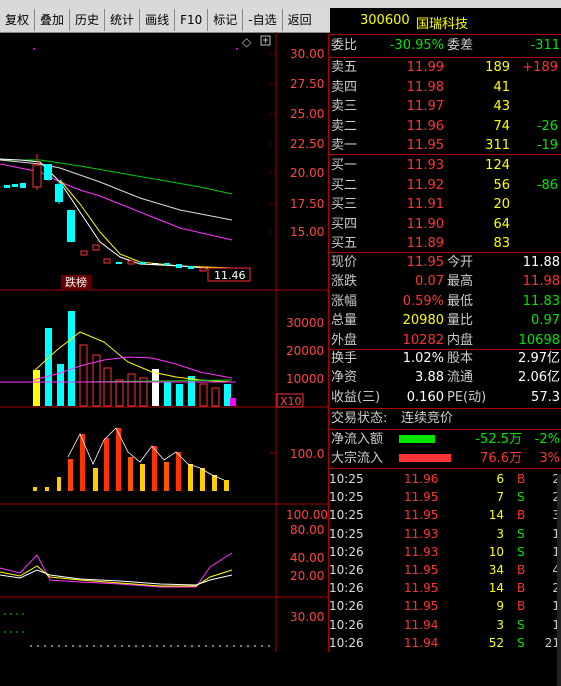 This screenshot has height=686, width=561. What do you see at coordinates (460, 45) in the screenshot?
I see `weicha-label: 委差` at bounding box center [460, 45].